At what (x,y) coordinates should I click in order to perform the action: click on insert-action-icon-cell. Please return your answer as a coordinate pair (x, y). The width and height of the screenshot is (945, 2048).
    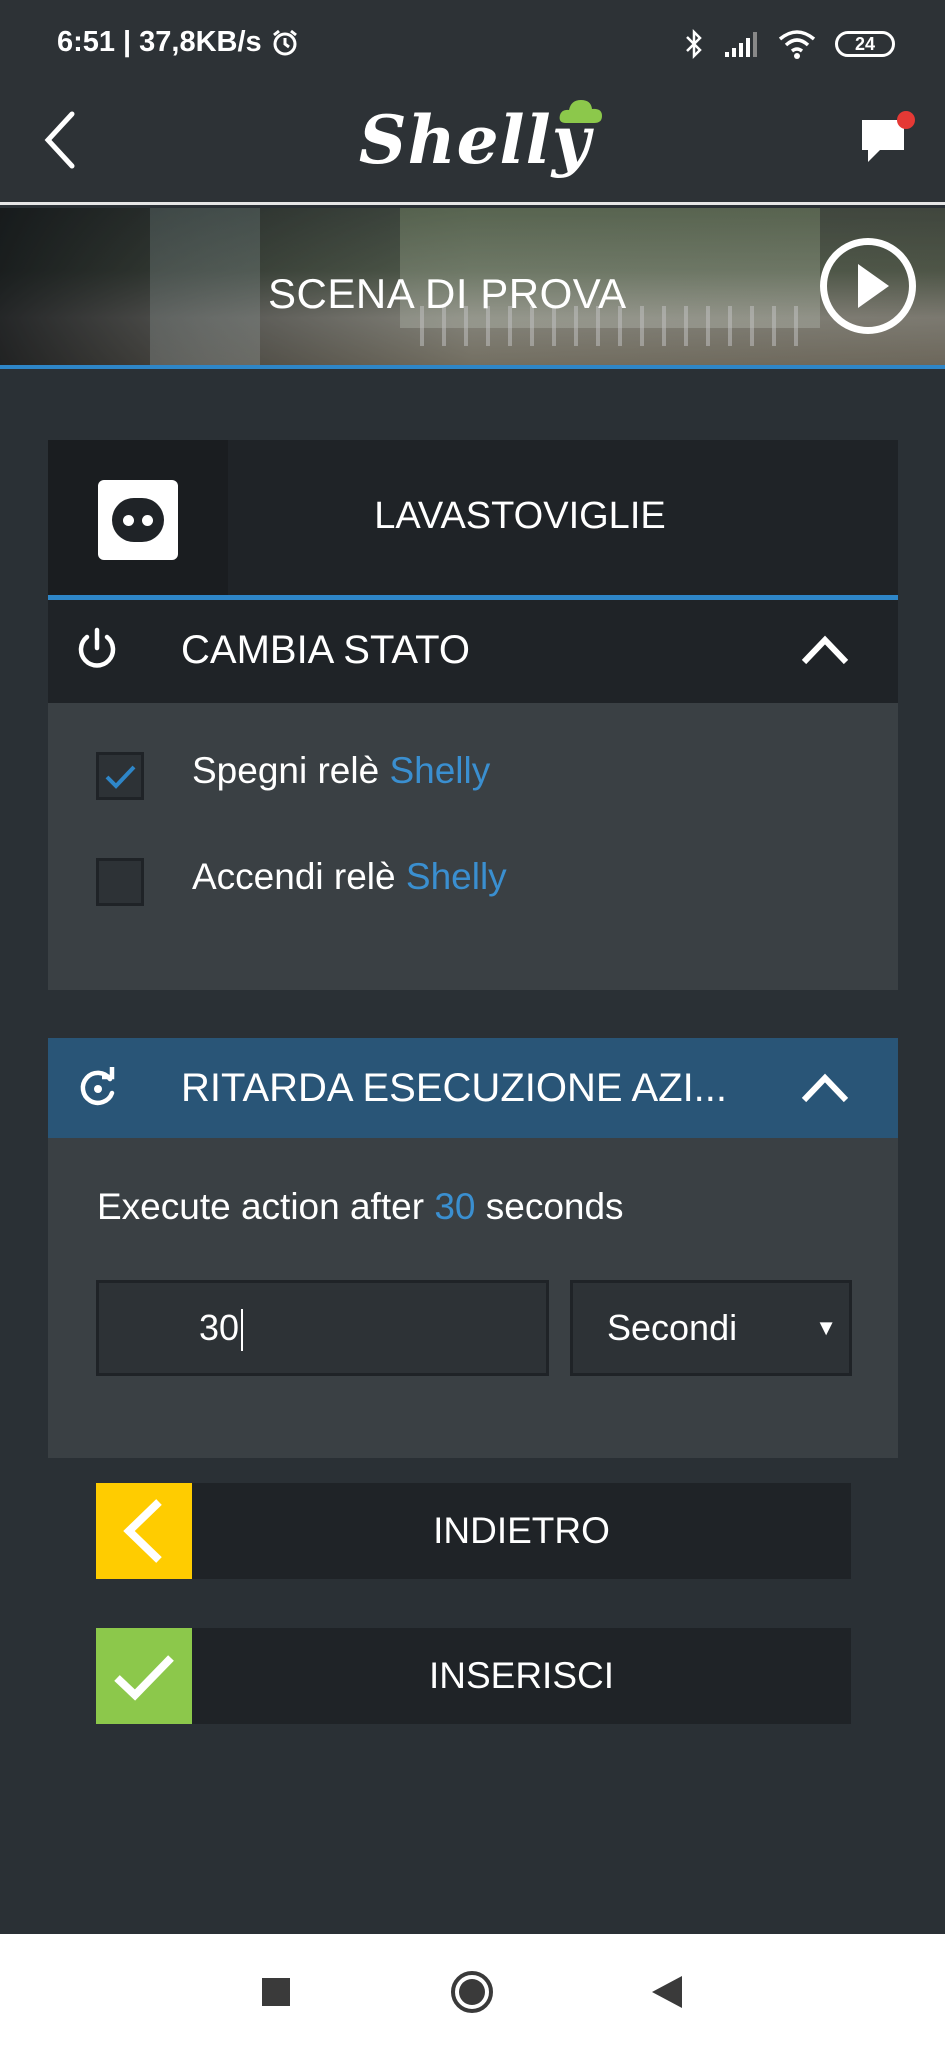
    Looking at the image, I should click on (144, 1676).